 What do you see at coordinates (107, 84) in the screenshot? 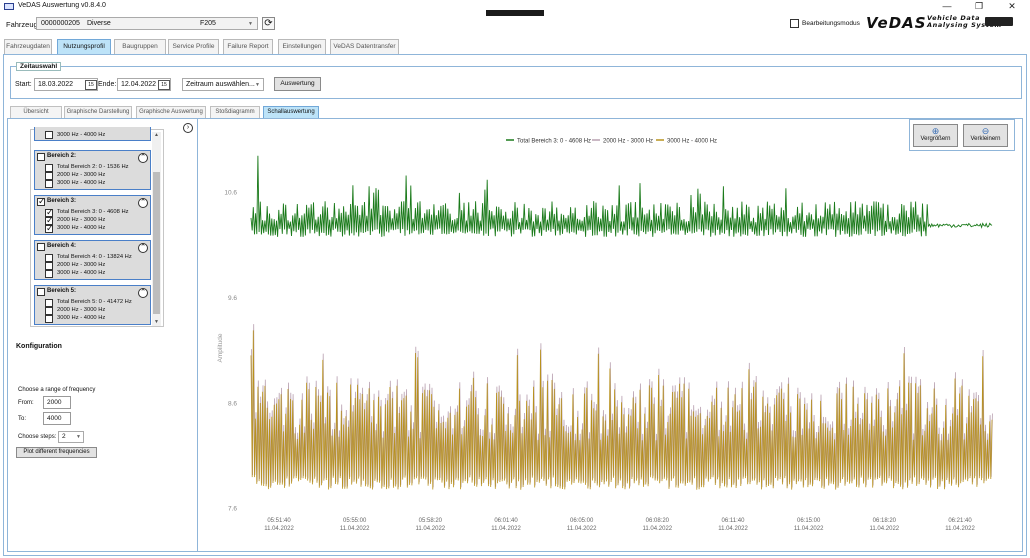
I see `end-label: Ende:` at bounding box center [107, 84].